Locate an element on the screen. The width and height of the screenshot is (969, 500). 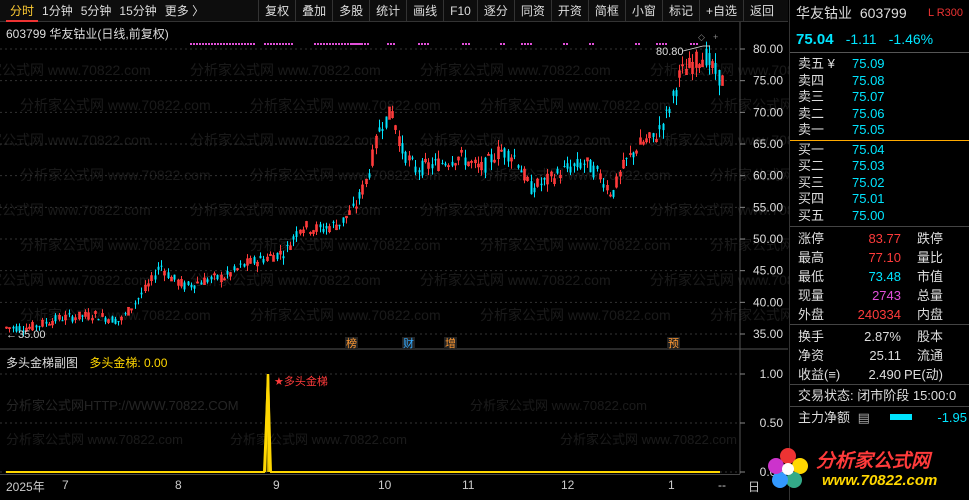
subpanel-title: 多头金梯副图 is located at coordinates (42, 363).